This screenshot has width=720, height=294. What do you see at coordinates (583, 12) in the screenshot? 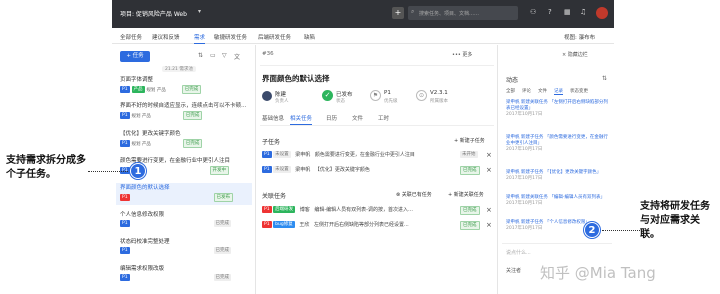
I see `bell-icon: ♫` at bounding box center [583, 12].